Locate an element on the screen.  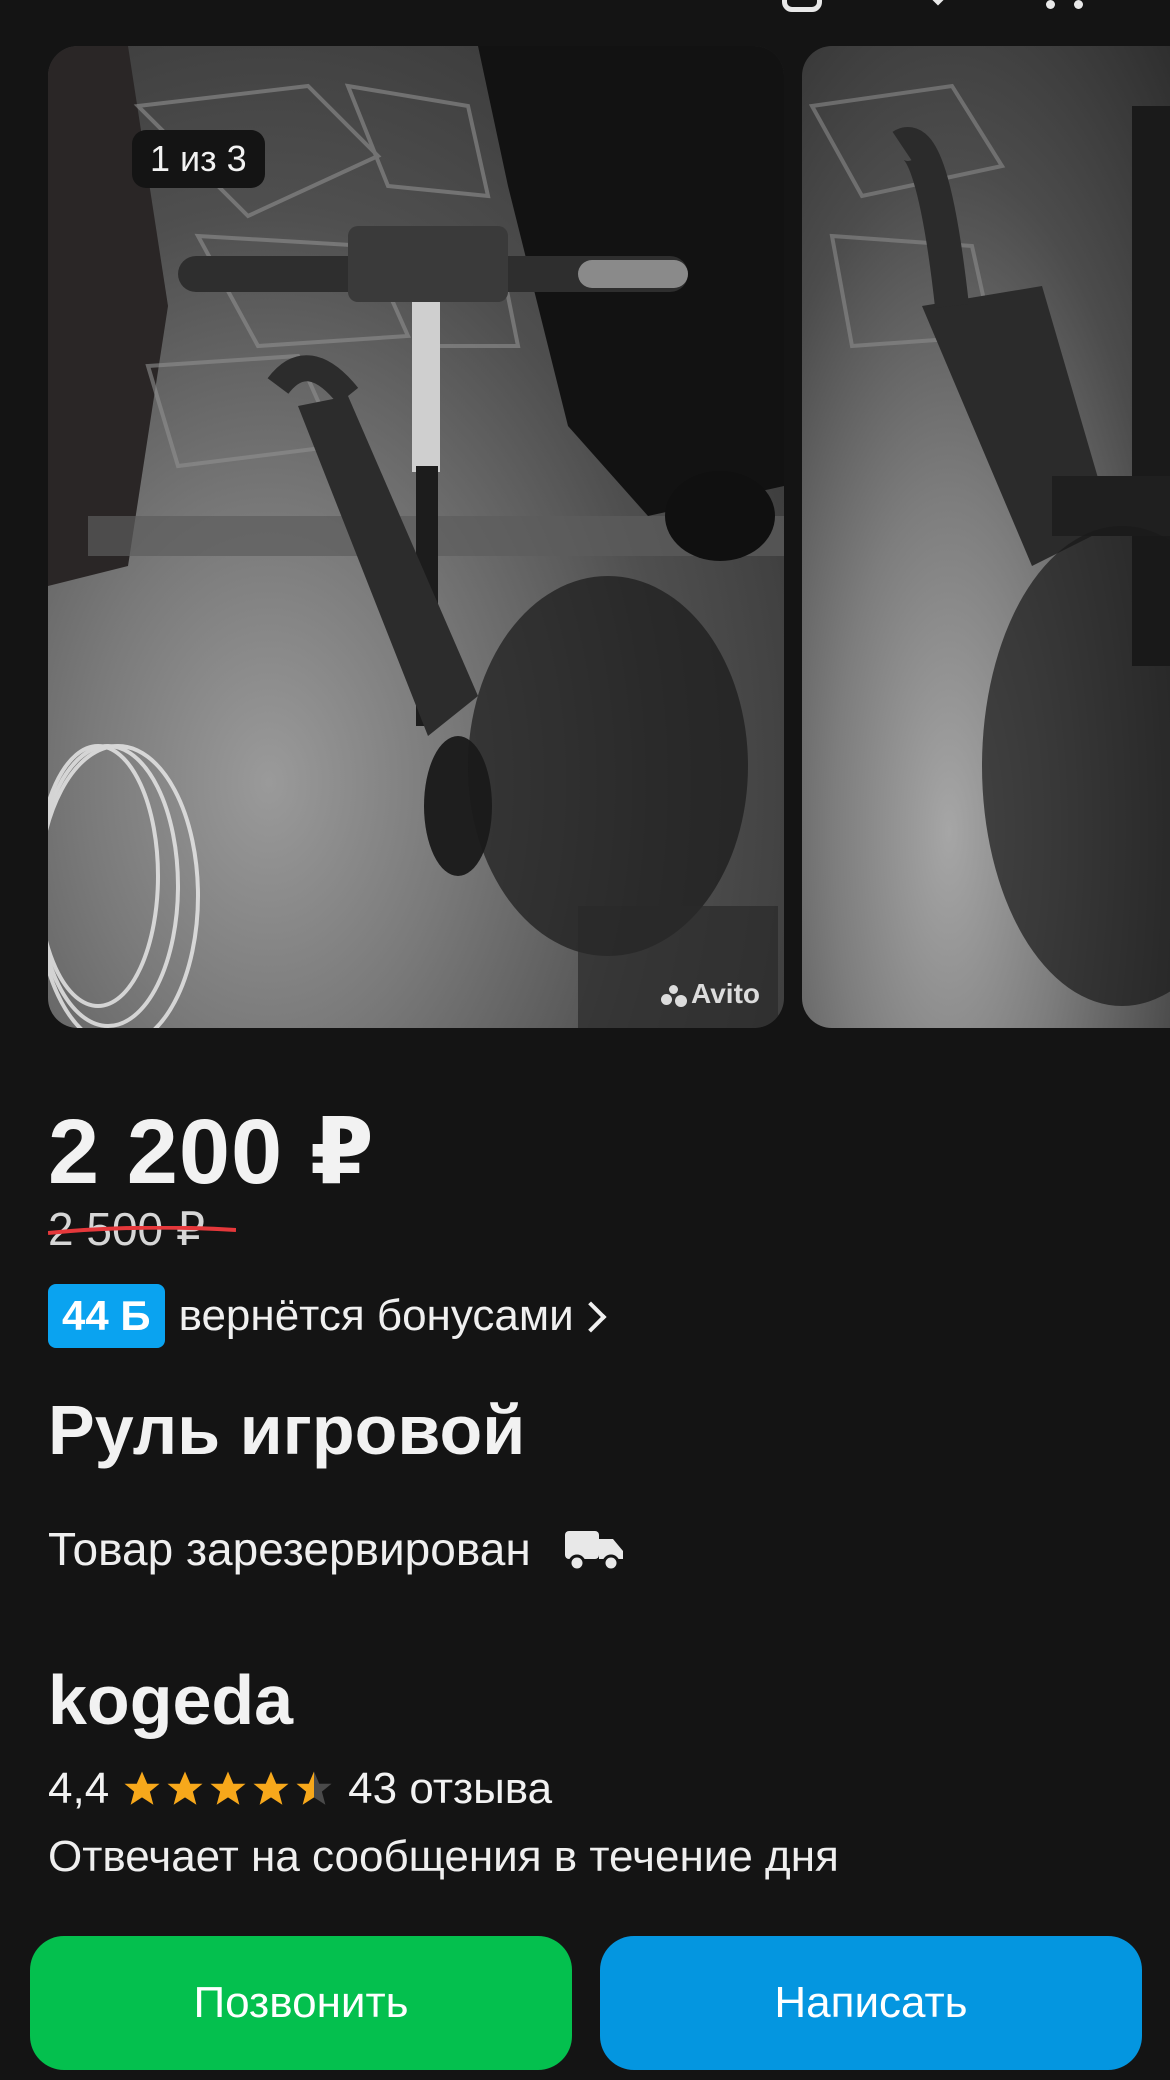
reservation-status: Товар зарезервирован is located at coordinates (336, 1549).